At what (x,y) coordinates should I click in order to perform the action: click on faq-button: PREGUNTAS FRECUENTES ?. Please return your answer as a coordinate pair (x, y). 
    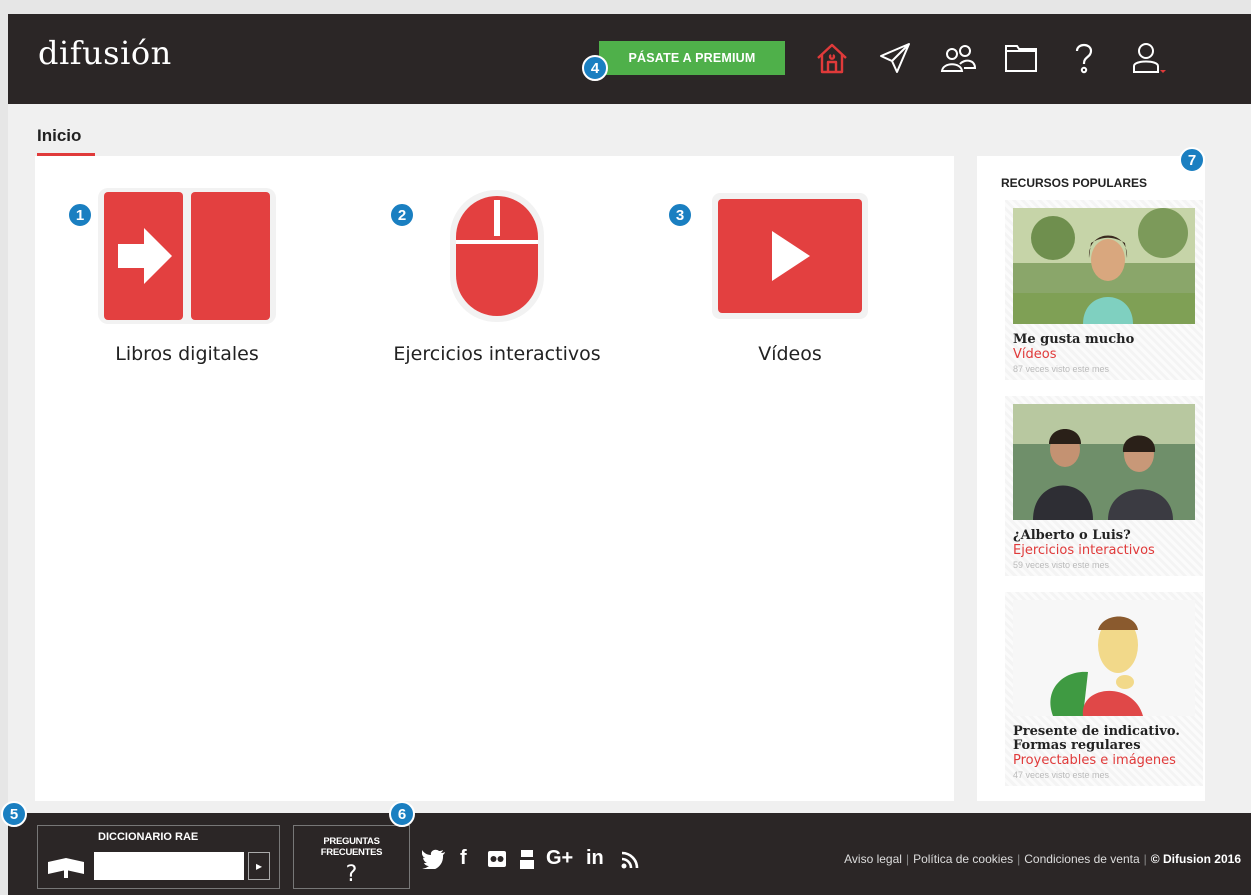
    Looking at the image, I should click on (351, 857).